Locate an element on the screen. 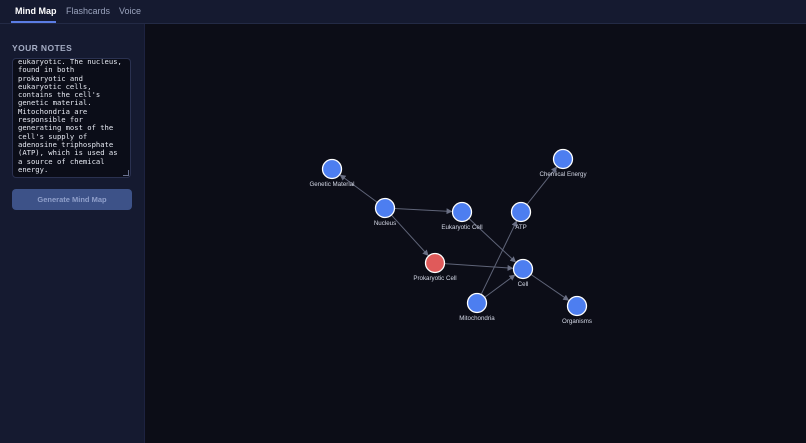  node-prokaryotic: Prokaryotic Cell is located at coordinates (435, 267).